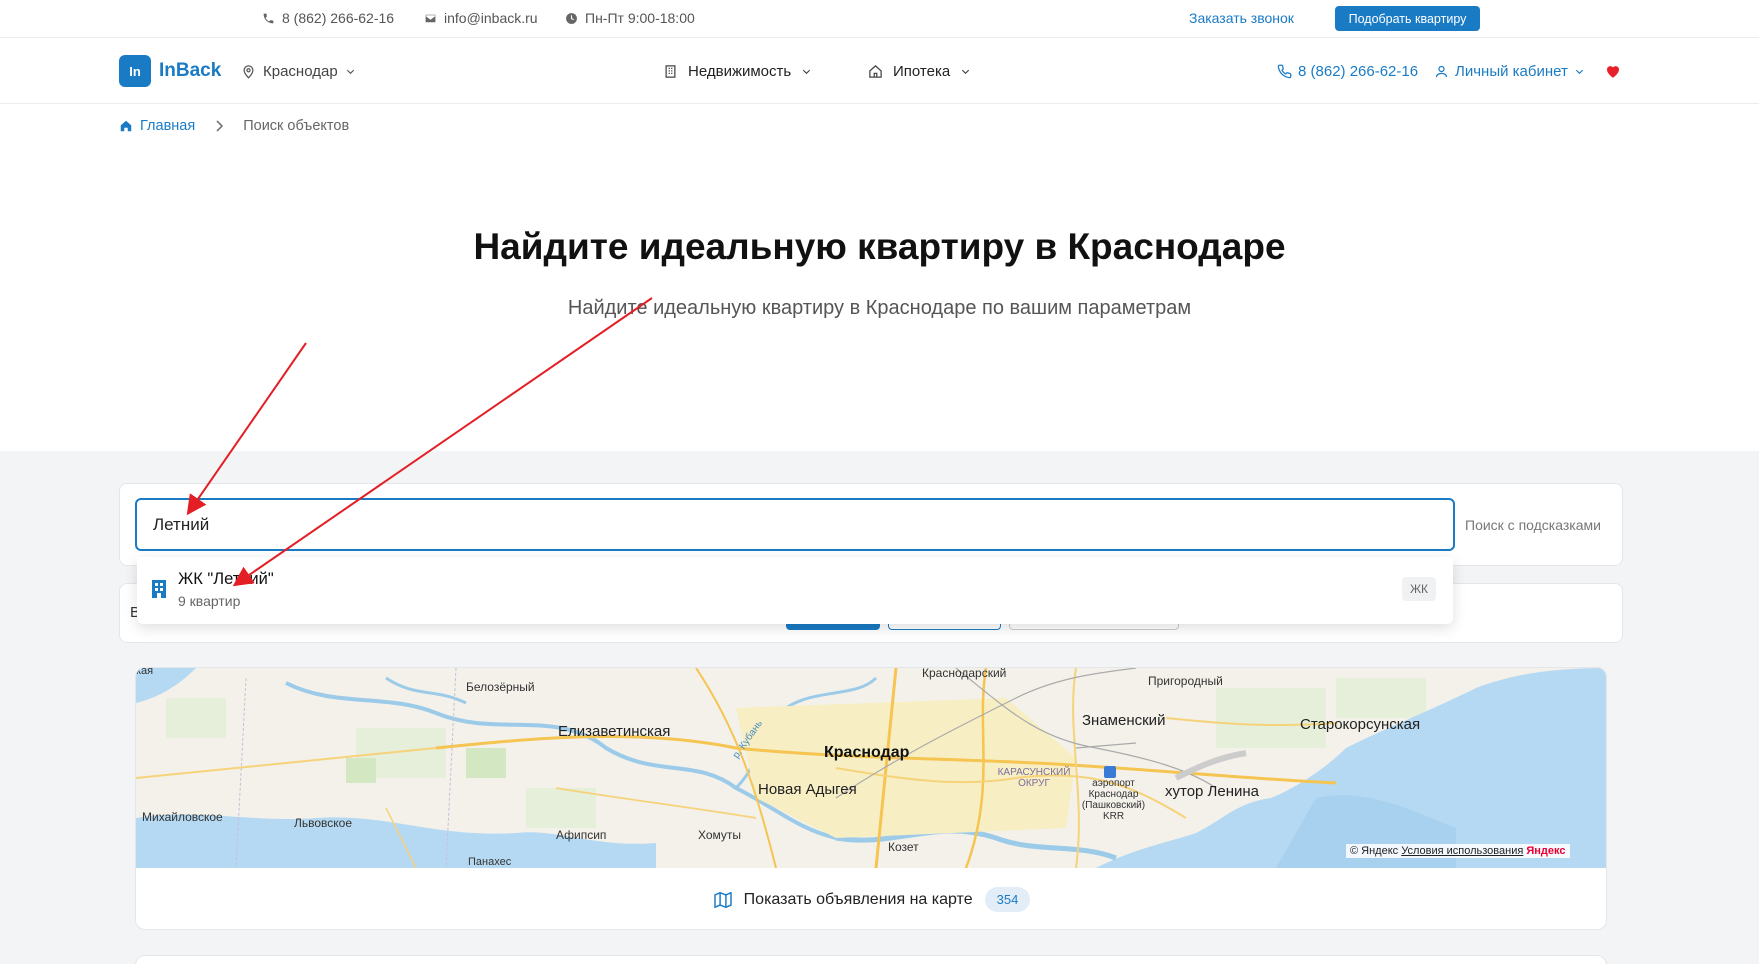  Describe the element at coordinates (1241, 18) in the screenshot. I see `order-call-link: Заказать звонок` at that location.